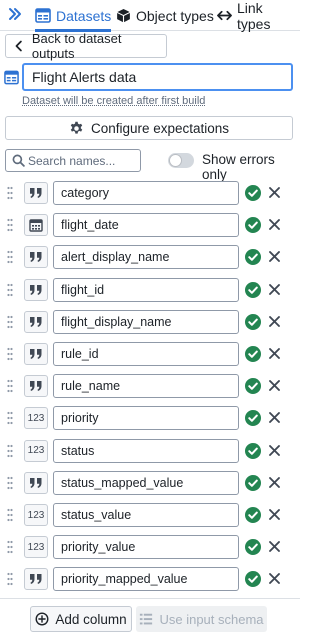 Image resolution: width=320 pixels, height=642 pixels. Describe the element at coordinates (157, 77) in the screenshot. I see `dataset-name-input` at that location.